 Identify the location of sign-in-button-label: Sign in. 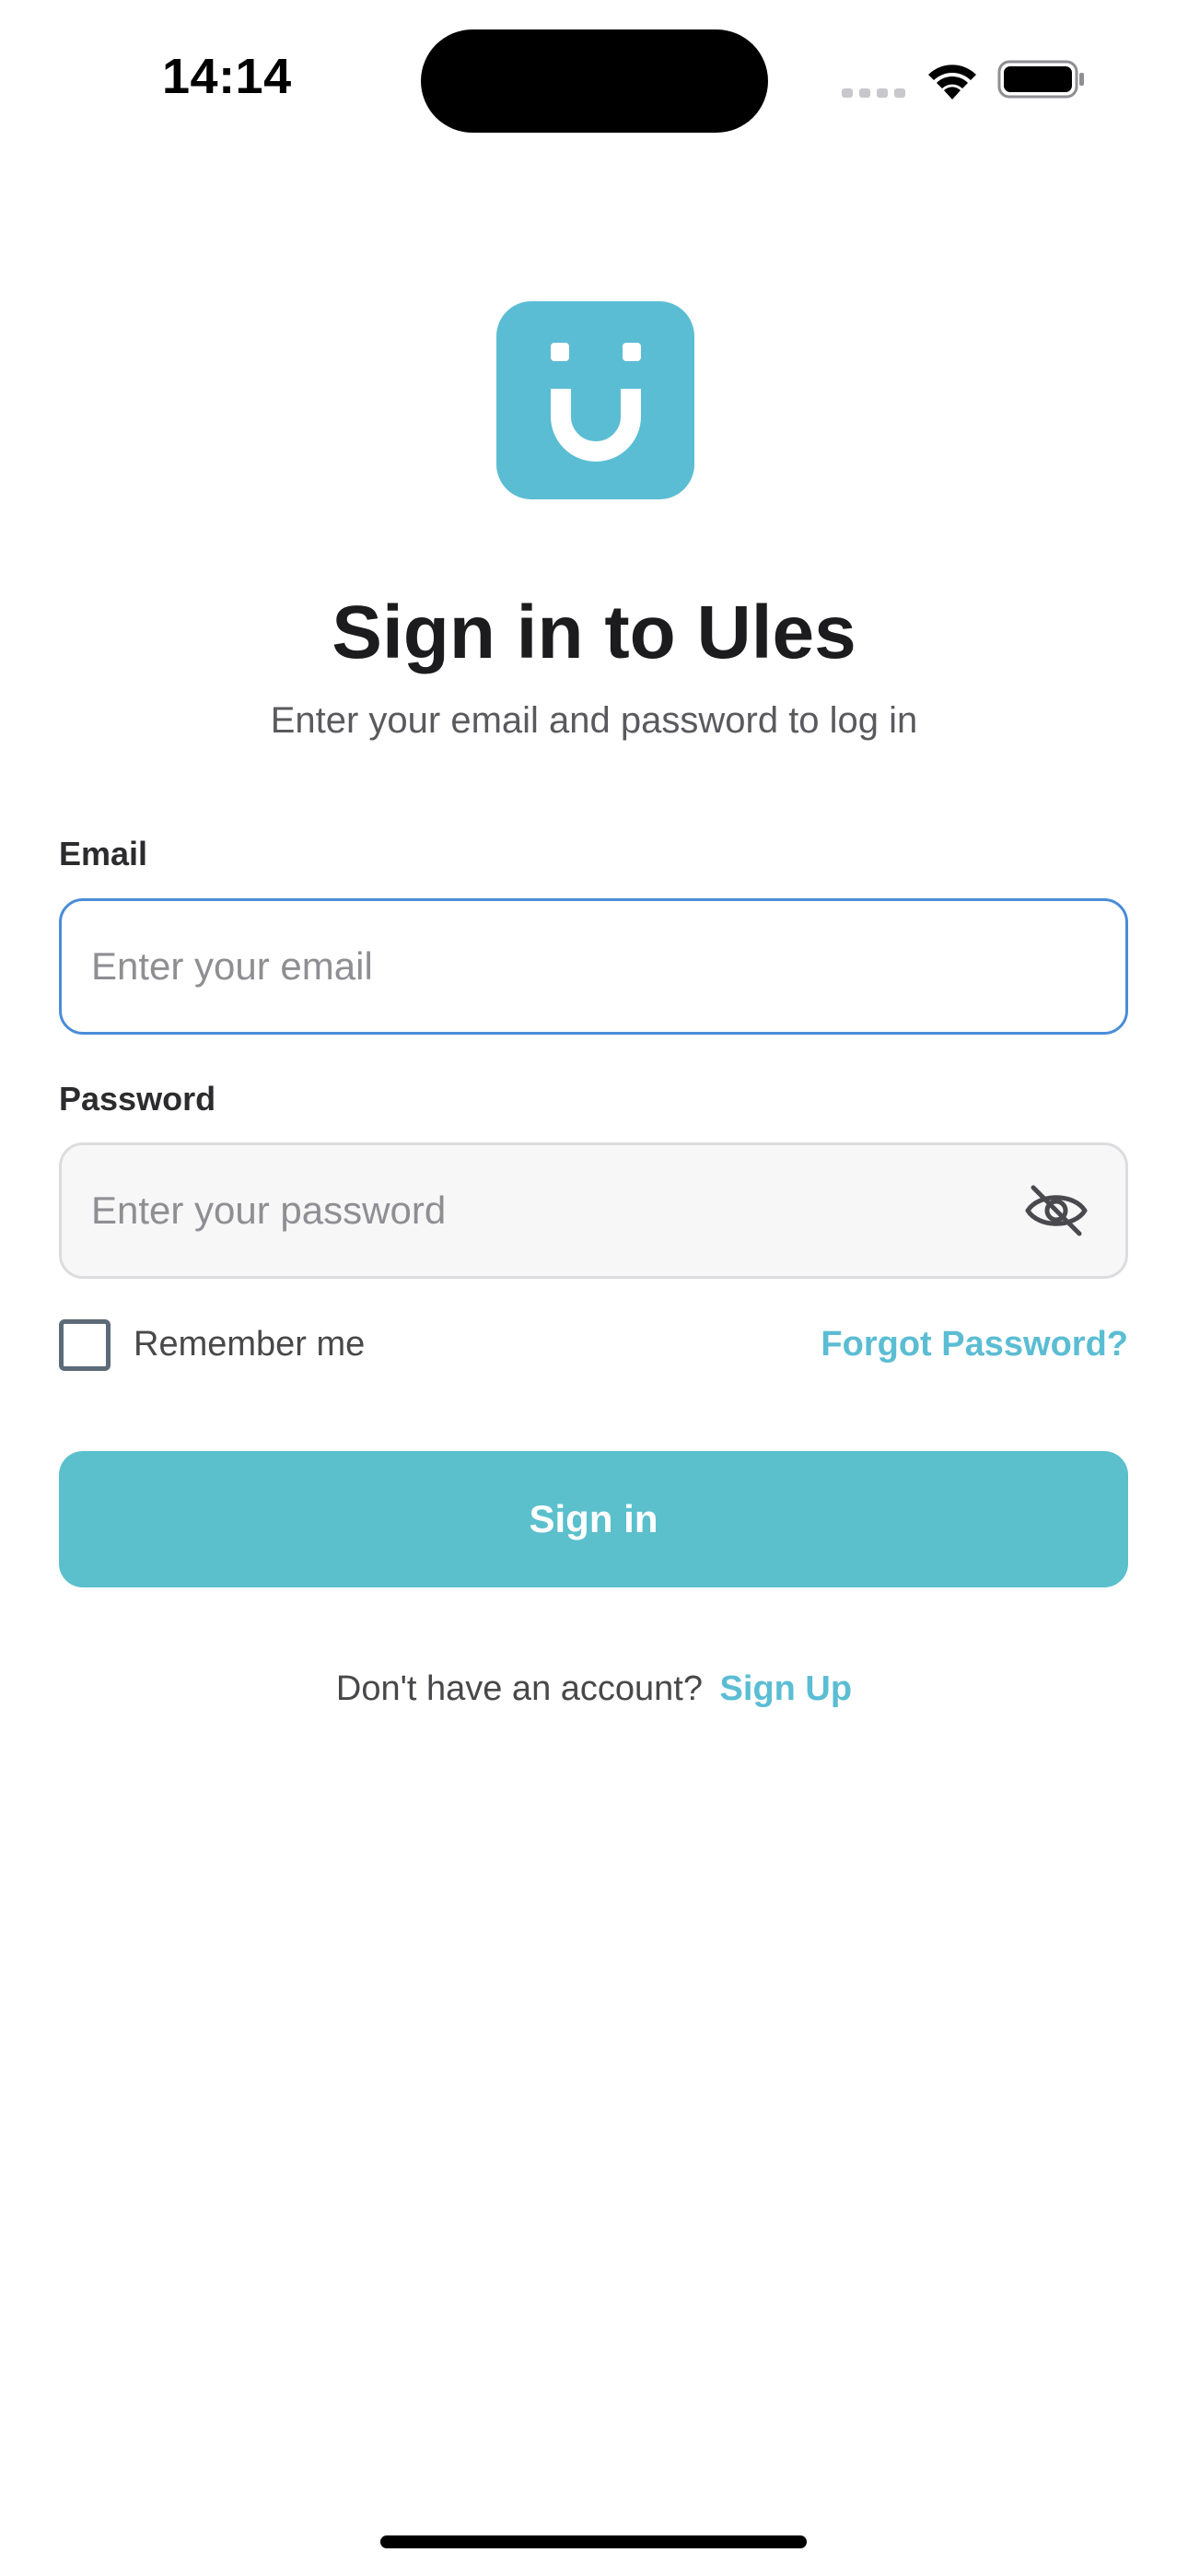
(593, 1518).